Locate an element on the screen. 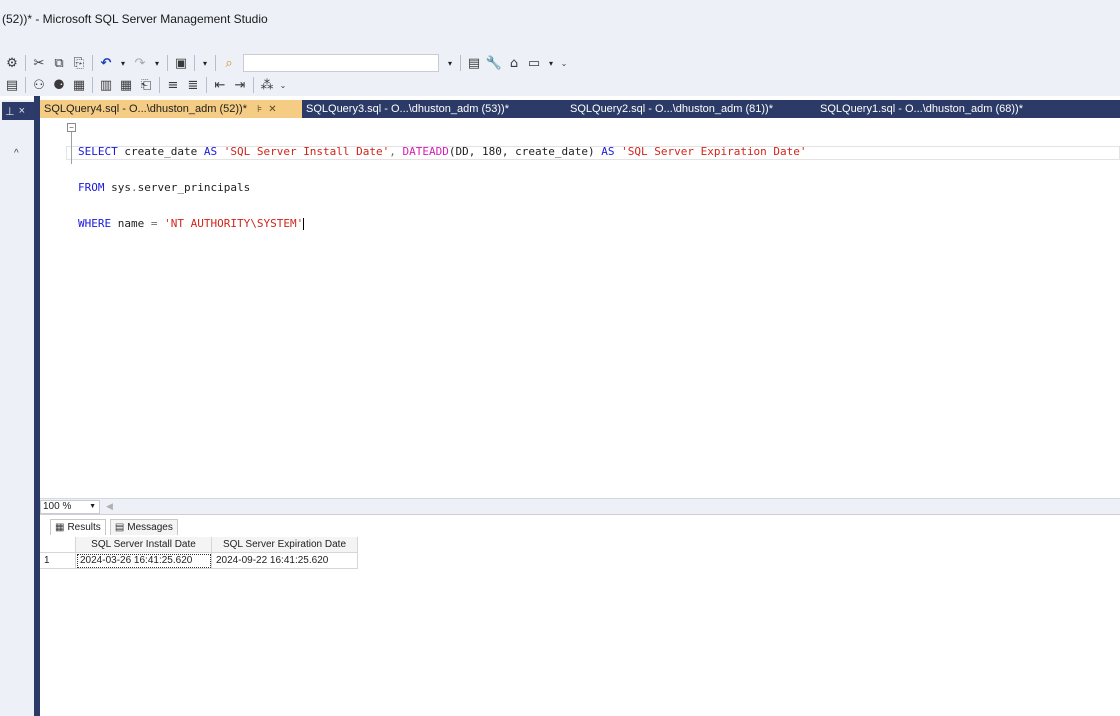 This screenshot has width=1120, height=716. tab-label: Results is located at coordinates (84, 527).